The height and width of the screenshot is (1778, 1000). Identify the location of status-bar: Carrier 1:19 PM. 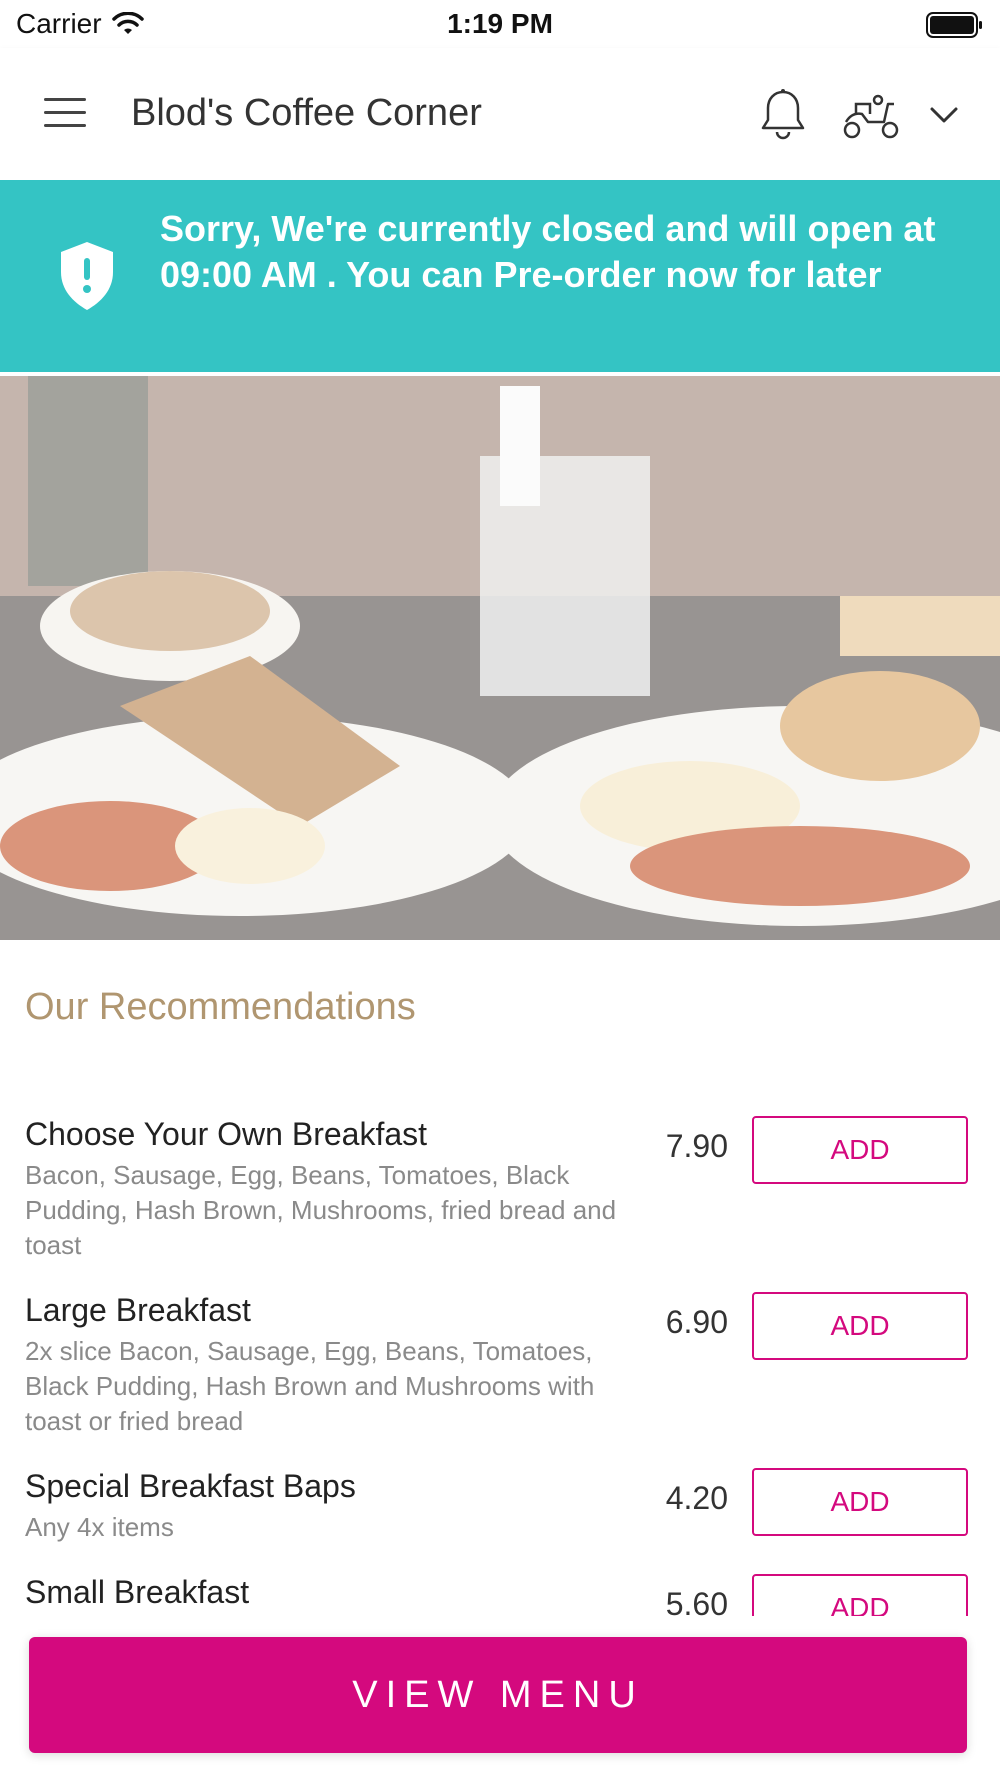
(500, 24).